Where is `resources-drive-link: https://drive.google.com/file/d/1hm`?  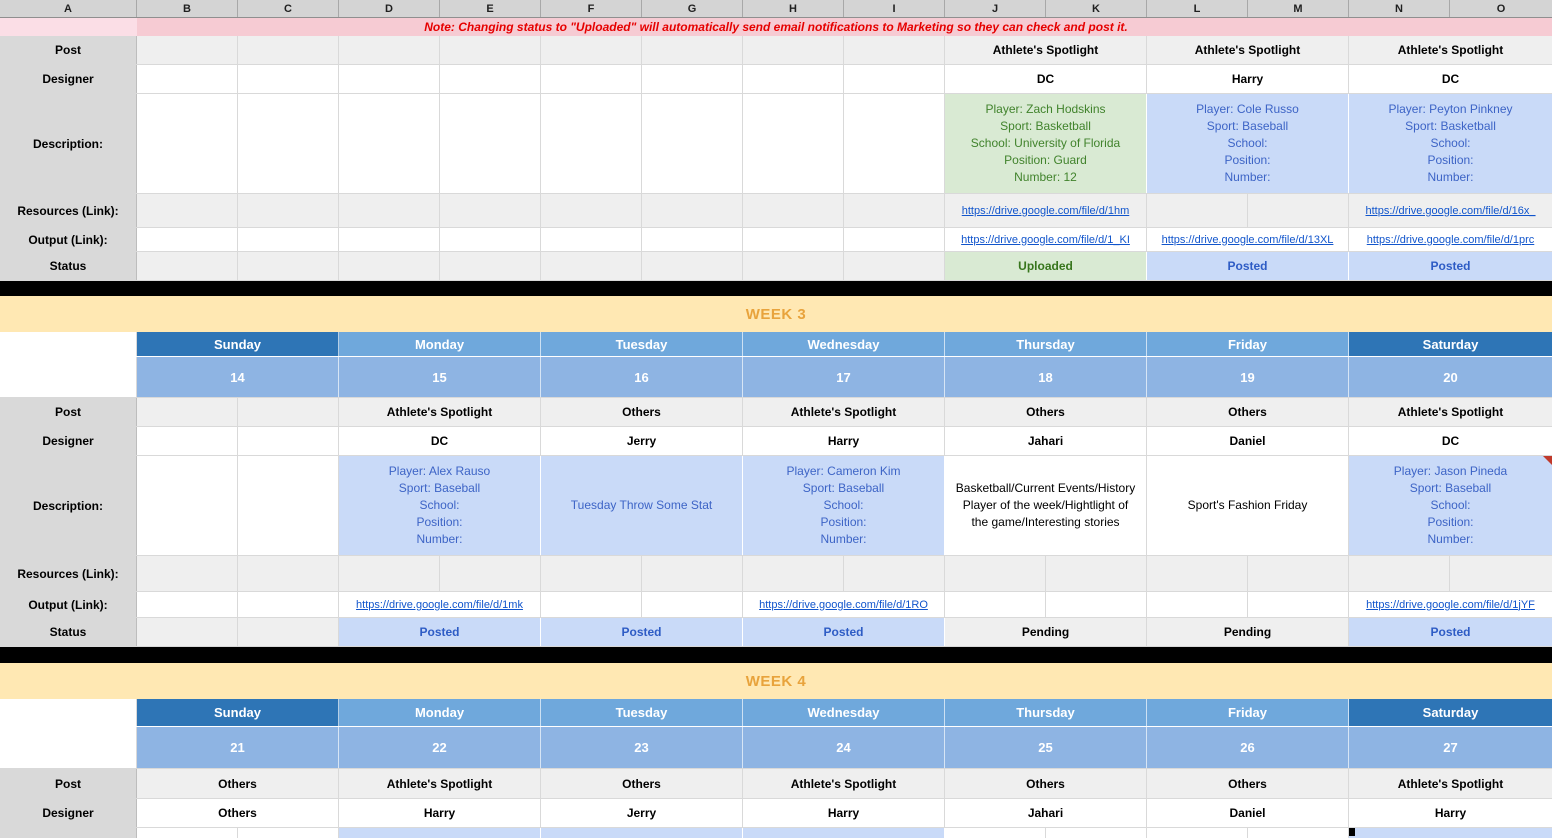
resources-drive-link: https://drive.google.com/file/d/1hm is located at coordinates (1046, 211).